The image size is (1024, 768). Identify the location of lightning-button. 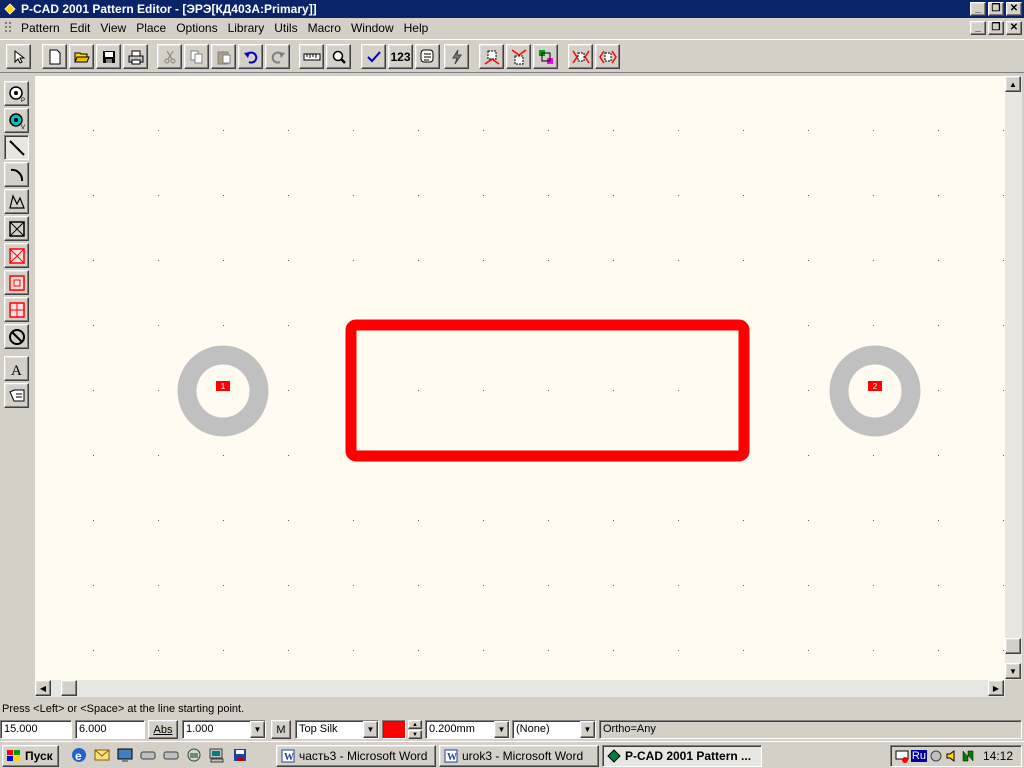
(456, 56).